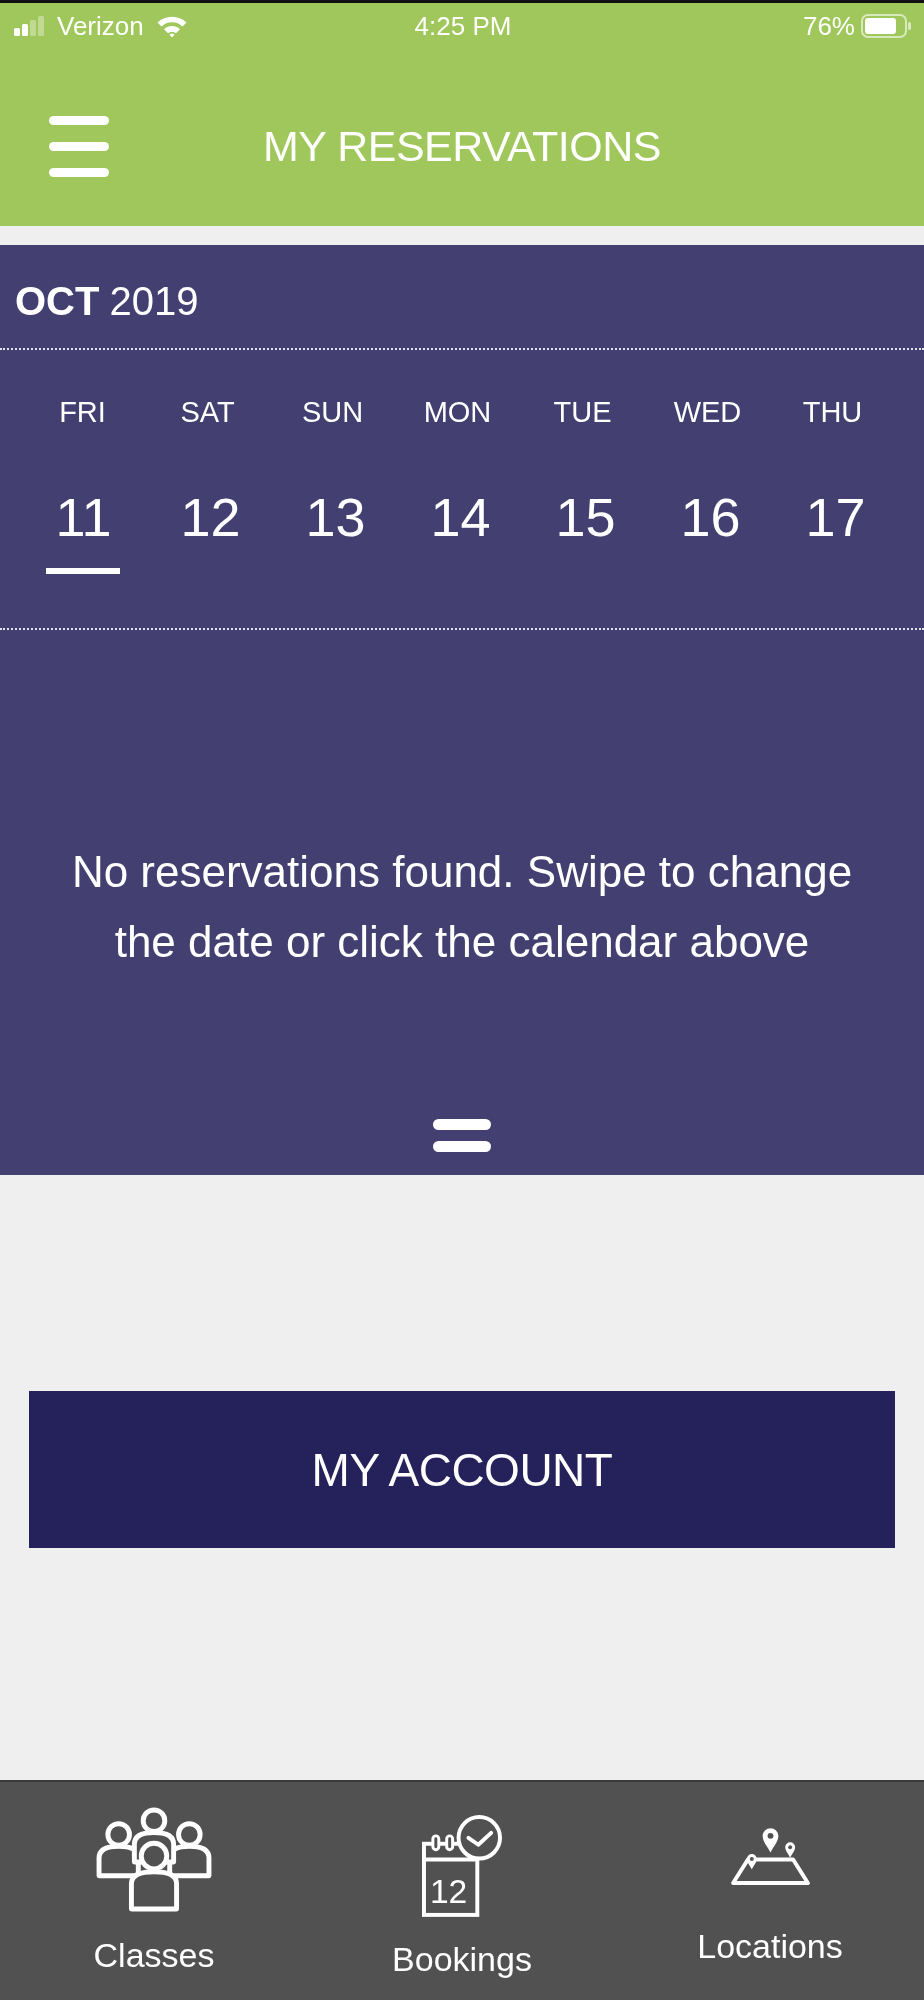 Image resolution: width=924 pixels, height=2000 pixels. What do you see at coordinates (332, 412) in the screenshot?
I see `weekday-label: SUN` at bounding box center [332, 412].